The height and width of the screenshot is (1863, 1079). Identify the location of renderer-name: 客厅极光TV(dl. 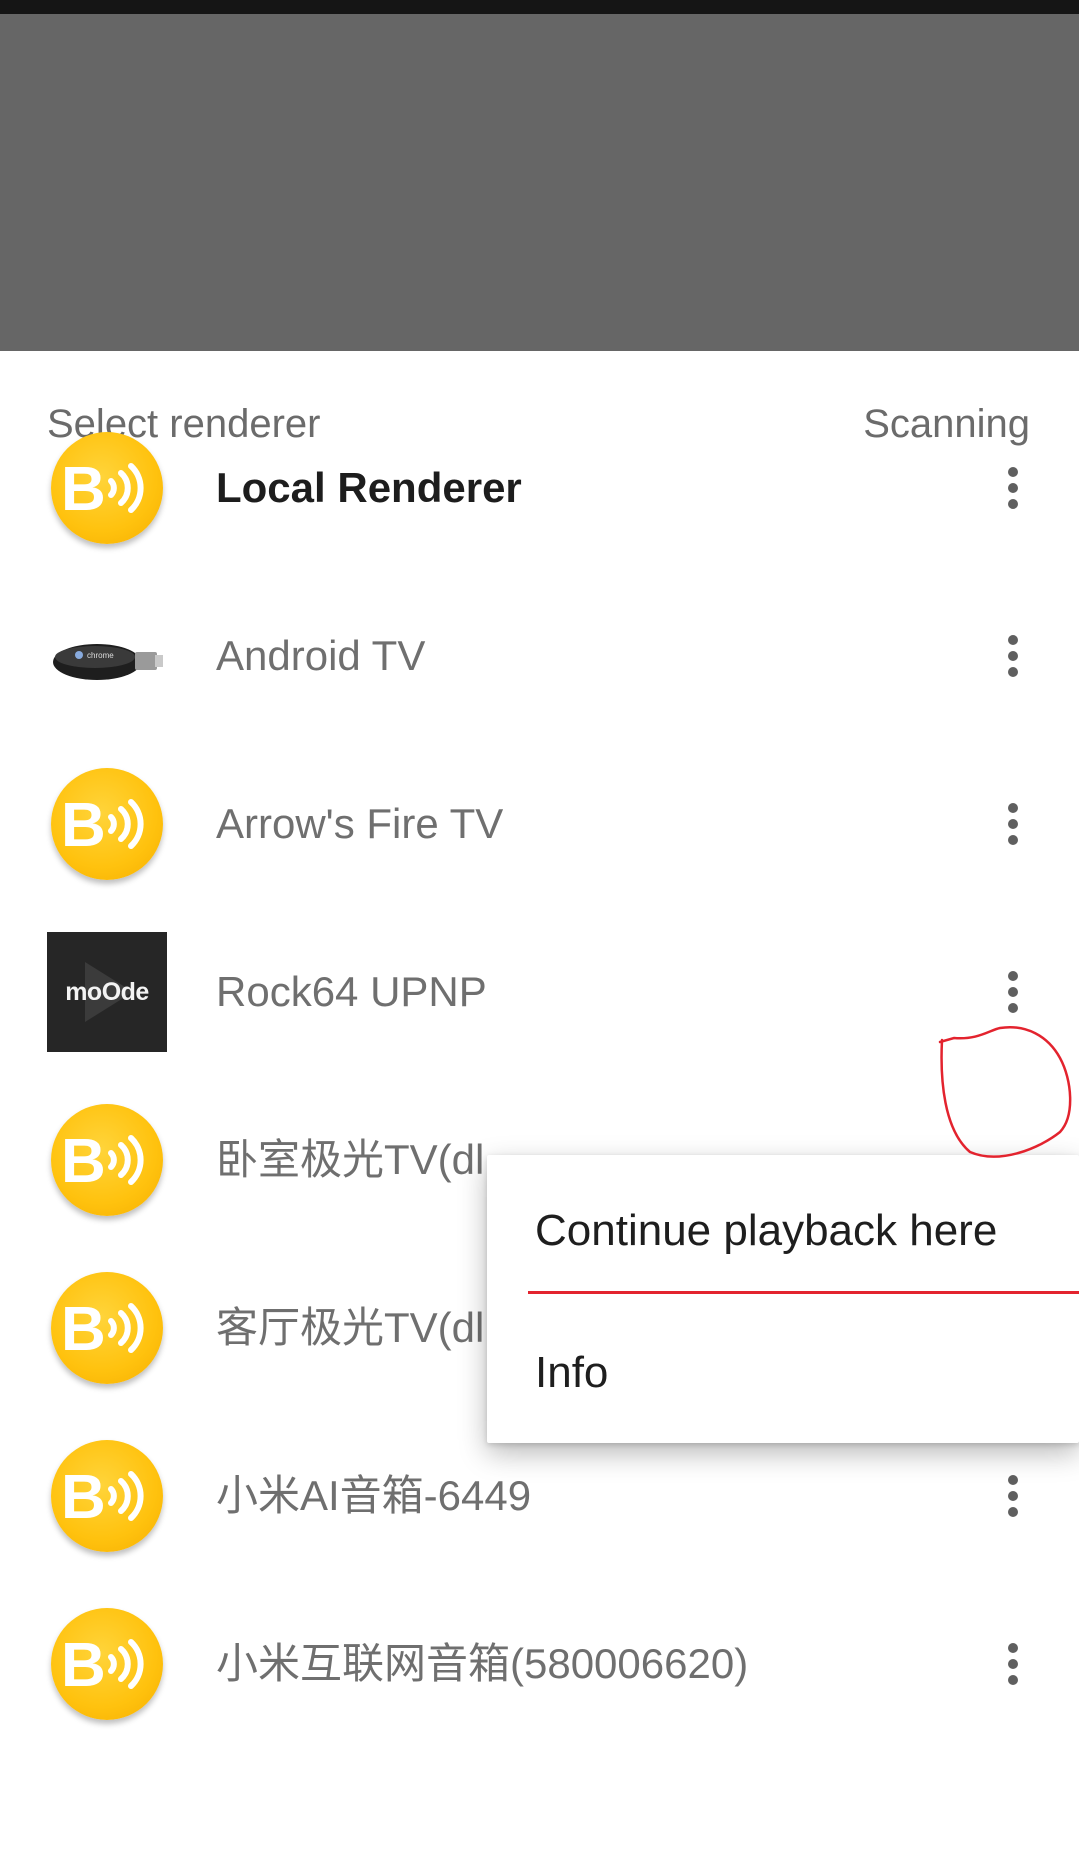
(350, 1327).